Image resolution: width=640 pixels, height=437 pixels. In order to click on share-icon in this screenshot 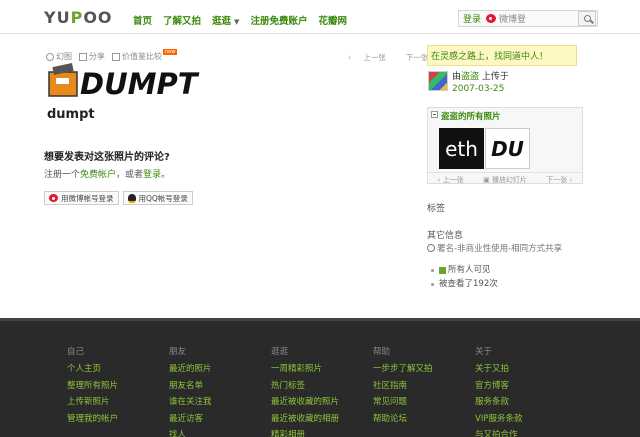, I will do `click(83, 56)`.